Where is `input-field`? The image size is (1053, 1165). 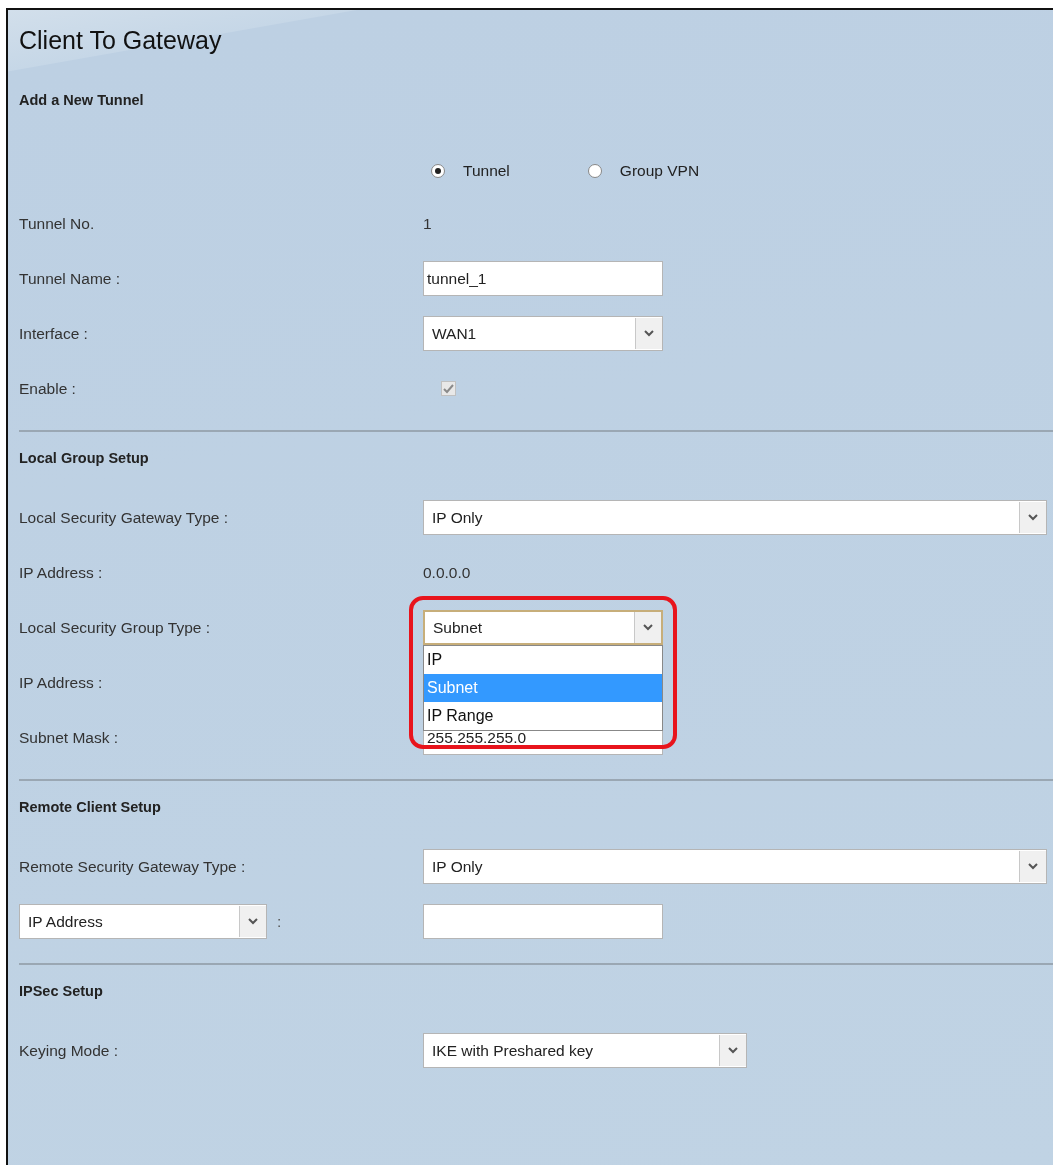 input-field is located at coordinates (543, 921).